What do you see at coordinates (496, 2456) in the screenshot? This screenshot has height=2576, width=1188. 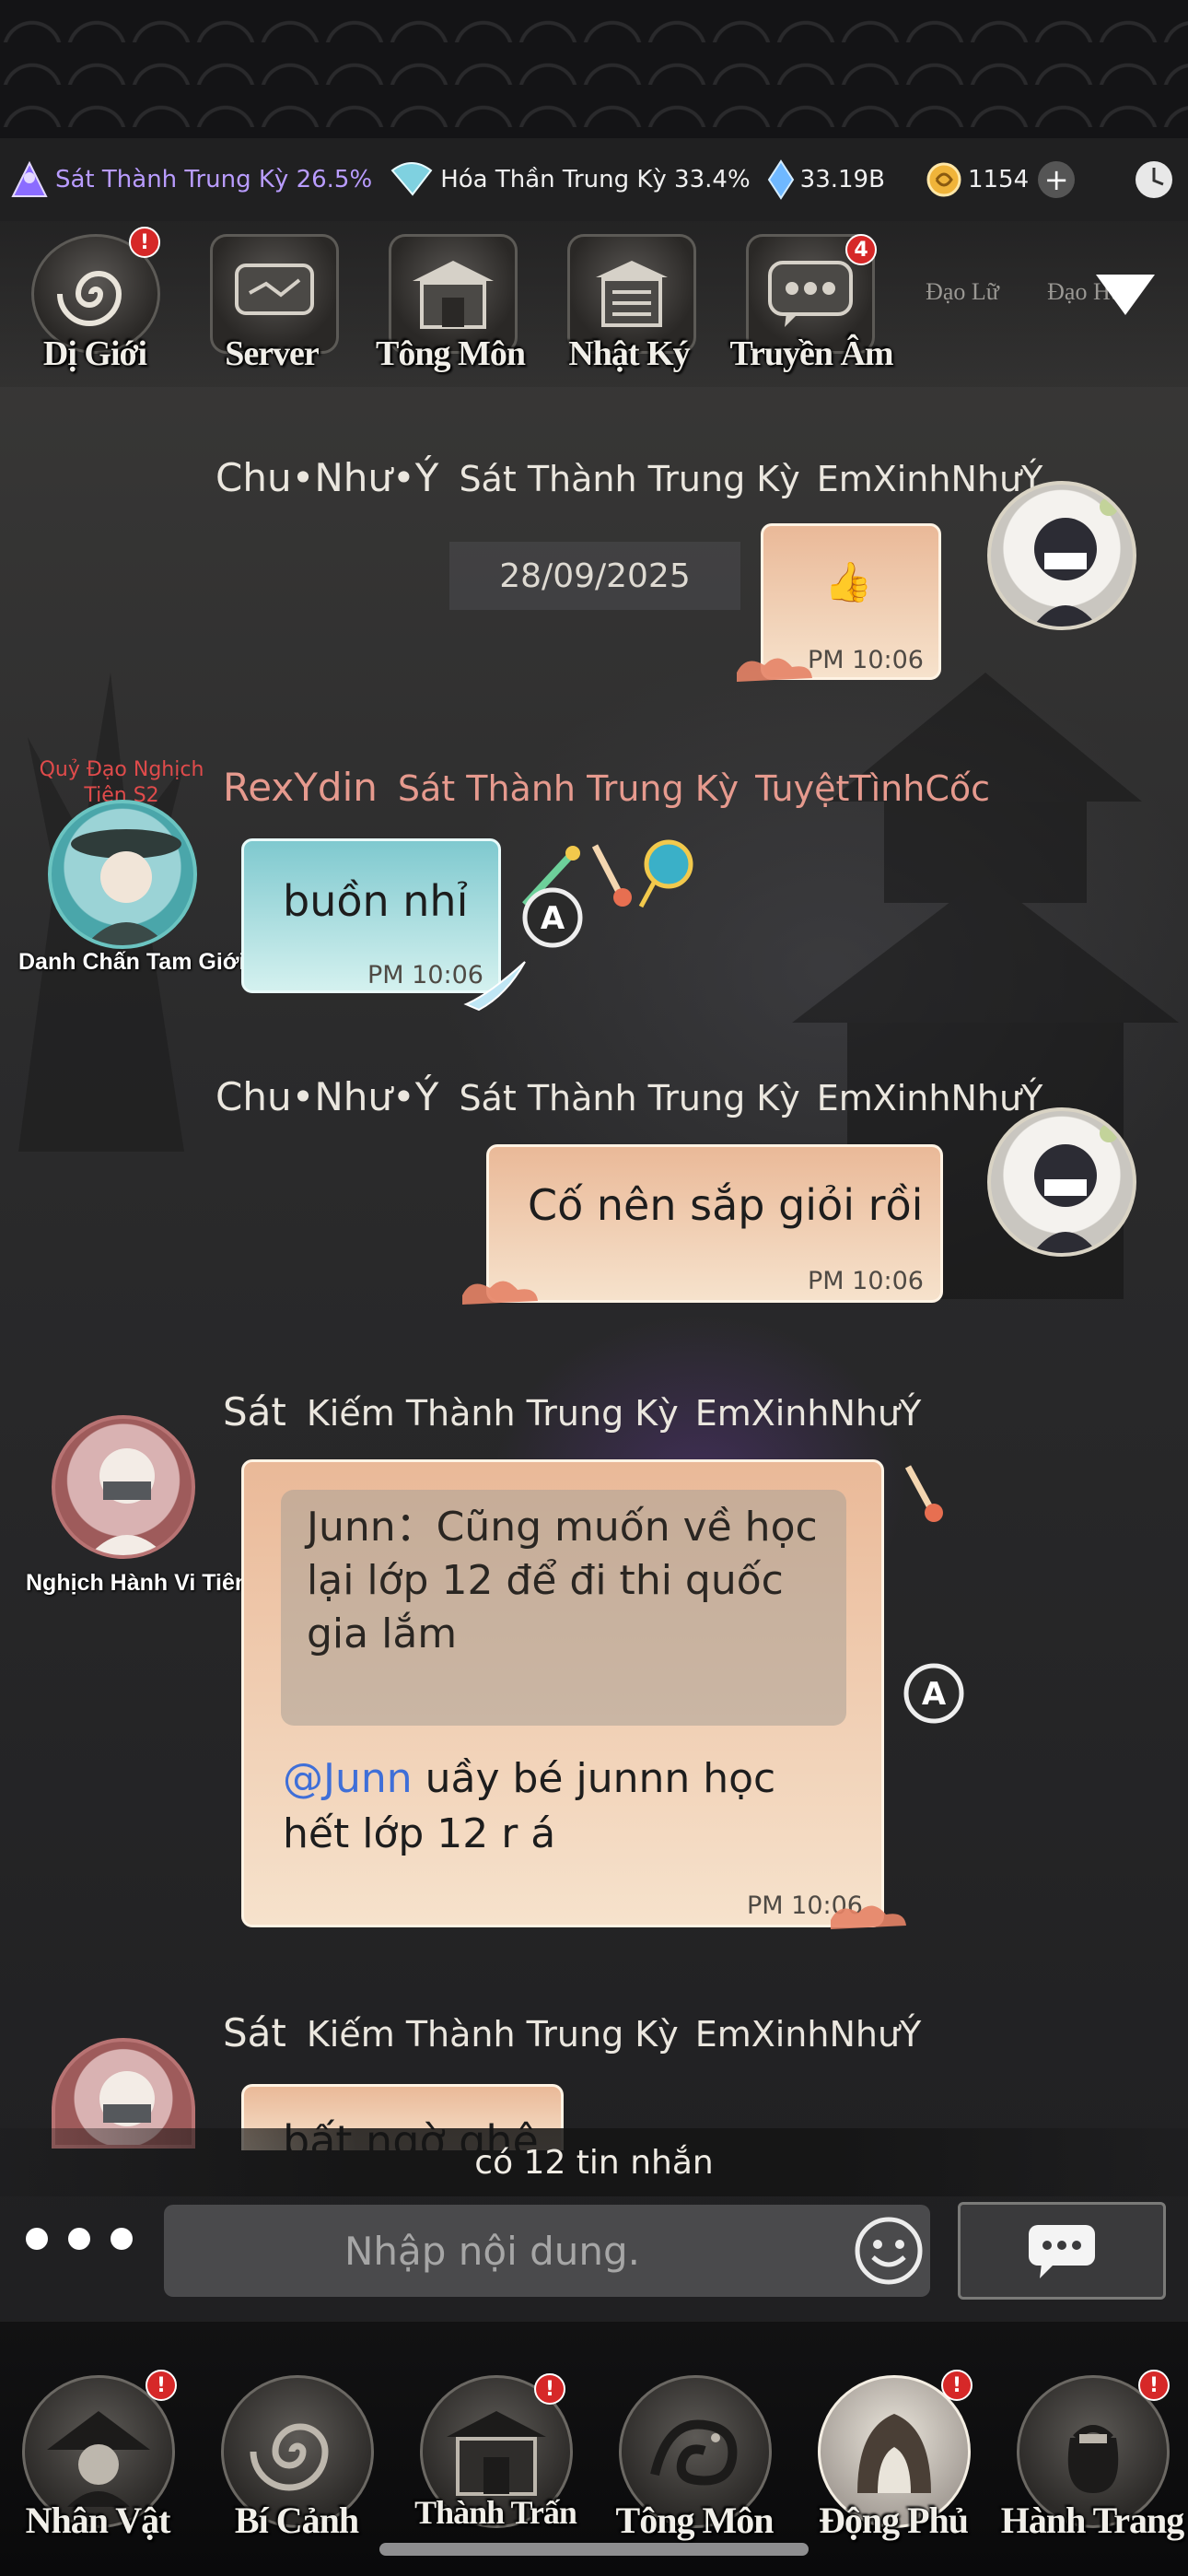 I see `nav-thanh-tran: ! Thành Trấn` at bounding box center [496, 2456].